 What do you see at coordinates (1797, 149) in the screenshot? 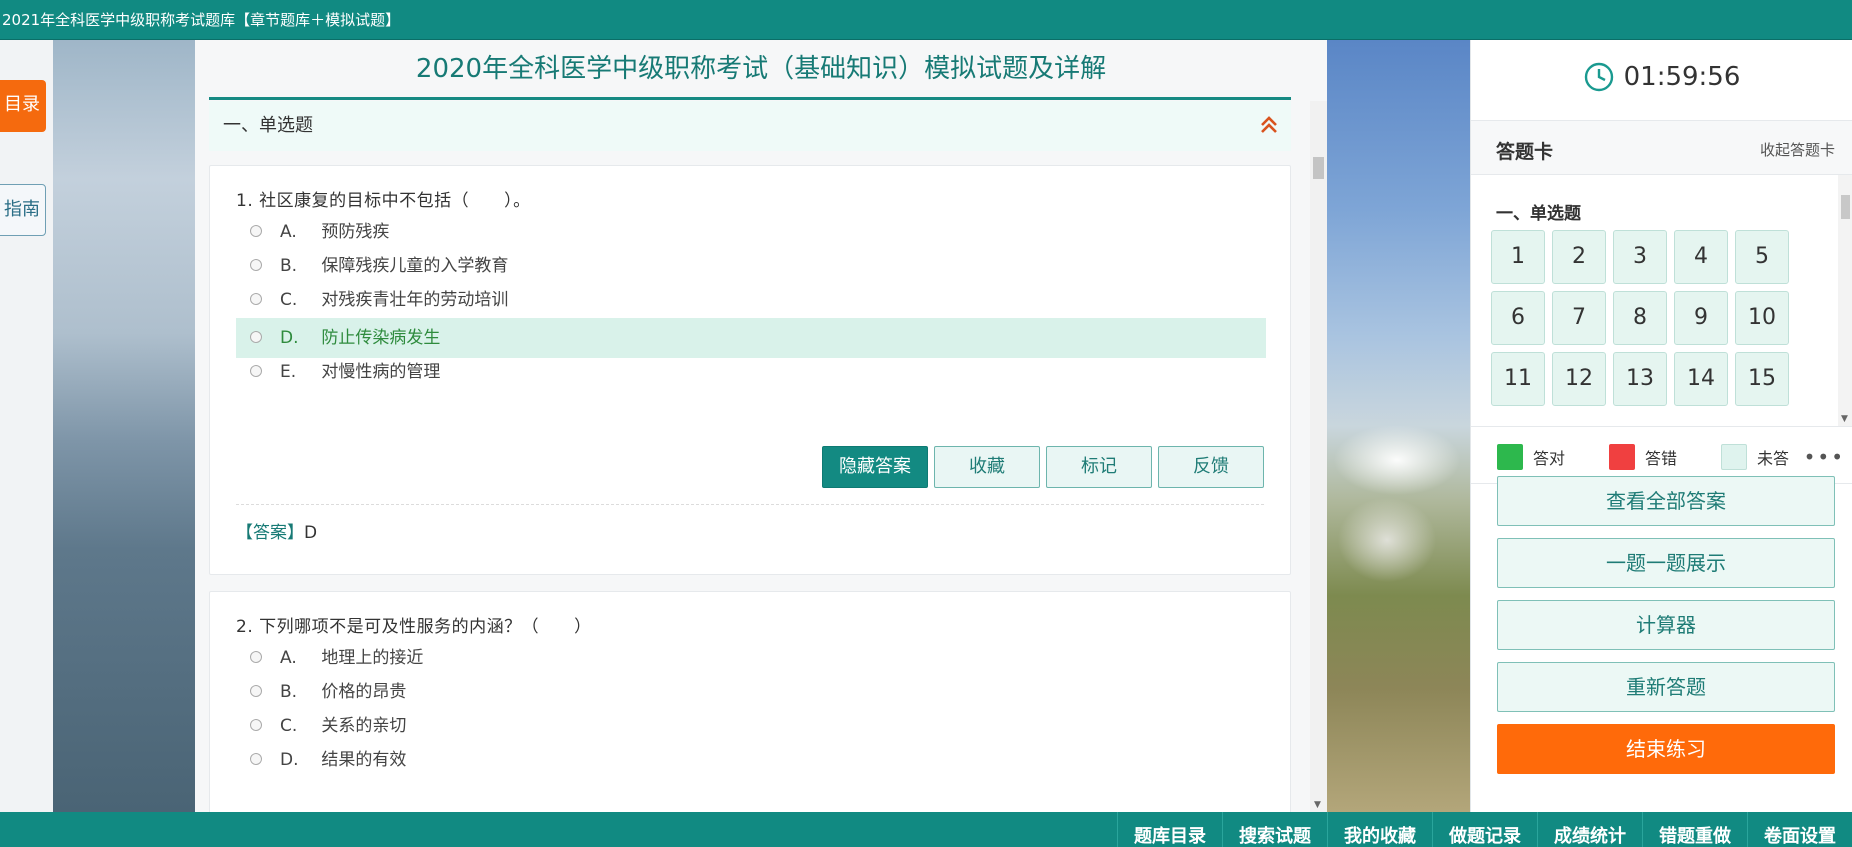
I see `collapse-card-link: 收起答题卡` at bounding box center [1797, 149].